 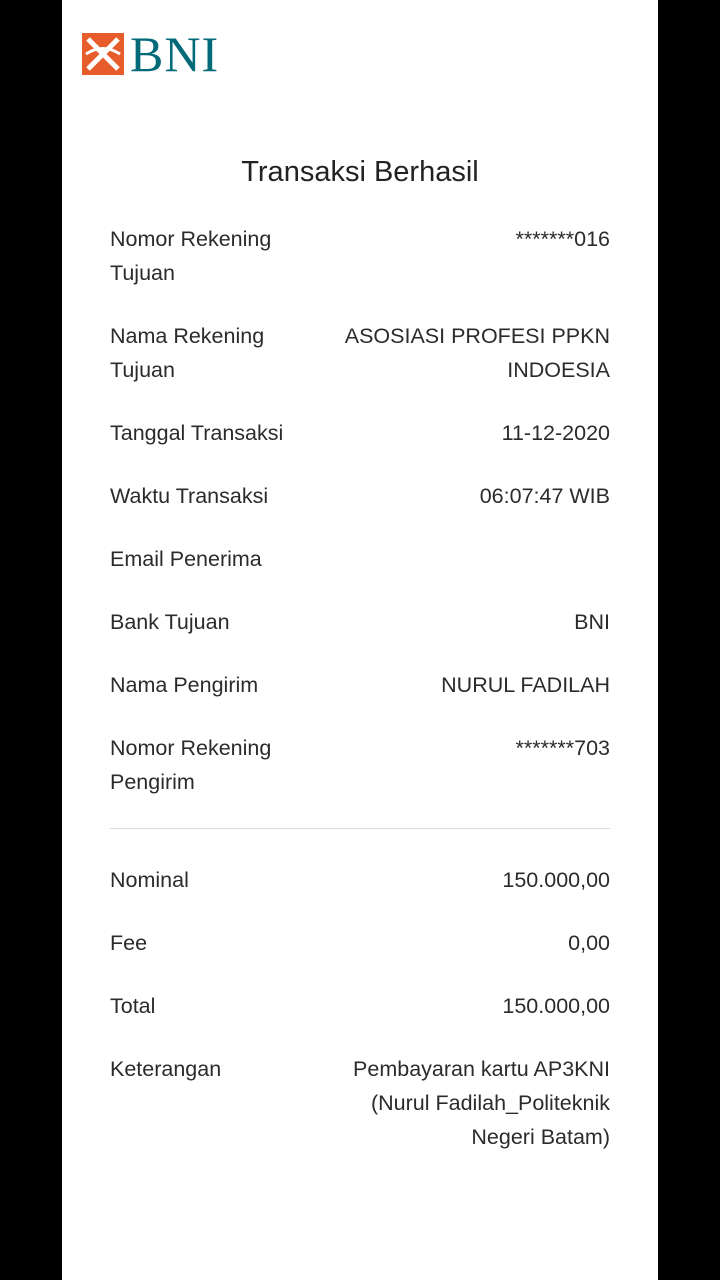 What do you see at coordinates (184, 685) in the screenshot?
I see `detail-label: Nama Pengirim` at bounding box center [184, 685].